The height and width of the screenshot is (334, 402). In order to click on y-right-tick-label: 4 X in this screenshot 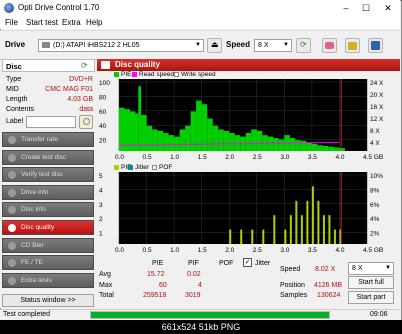, I will do `click(375, 143)`.